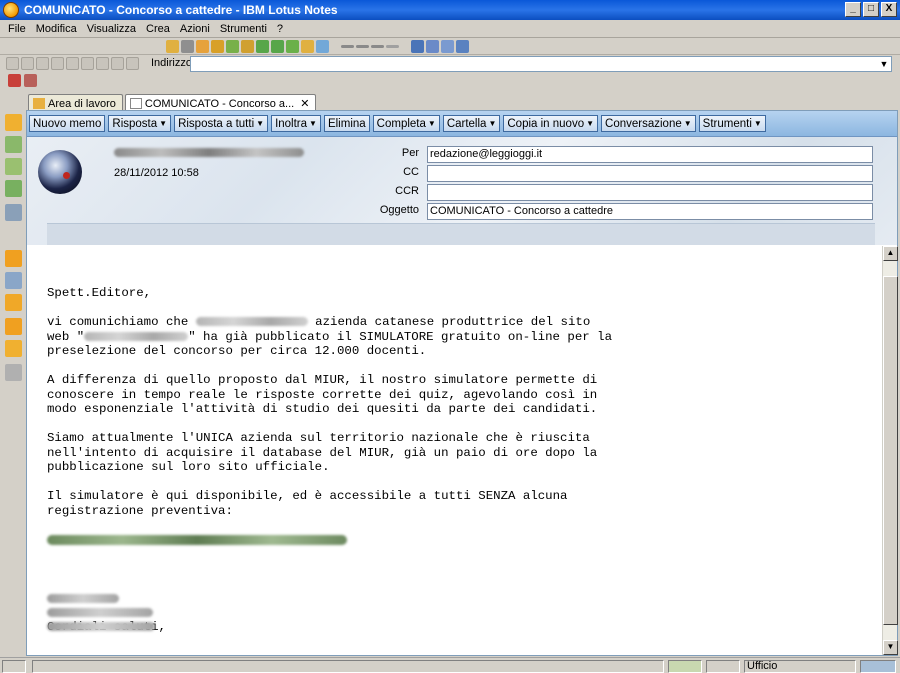 Image resolution: width=900 pixels, height=673 pixels. Describe the element at coordinates (13, 280) in the screenshot. I see `databases-folder-icon` at that location.